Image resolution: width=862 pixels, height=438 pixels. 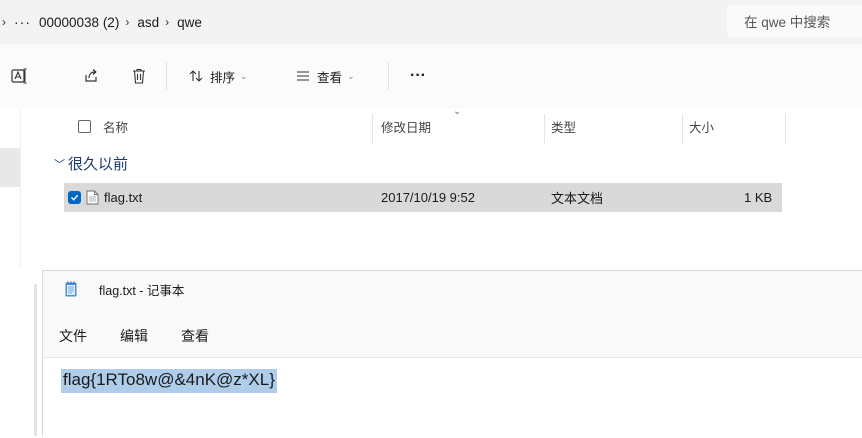 I want to click on chevron-down-icon: ﹀, so click(x=59, y=164).